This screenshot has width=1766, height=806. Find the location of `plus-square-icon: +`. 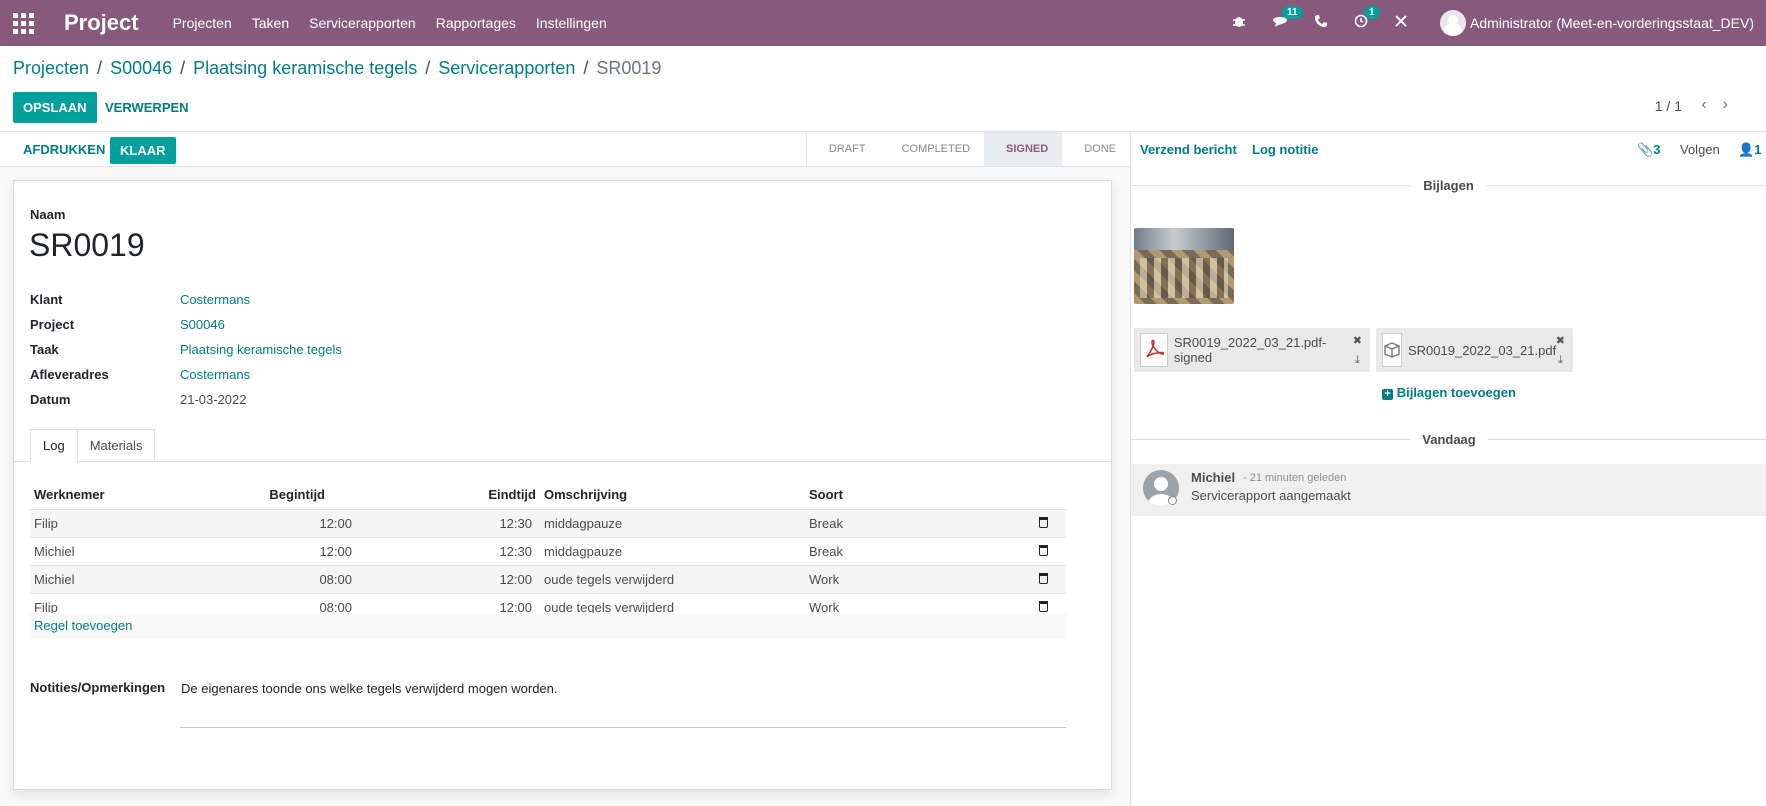

plus-square-icon: + is located at coordinates (1388, 394).